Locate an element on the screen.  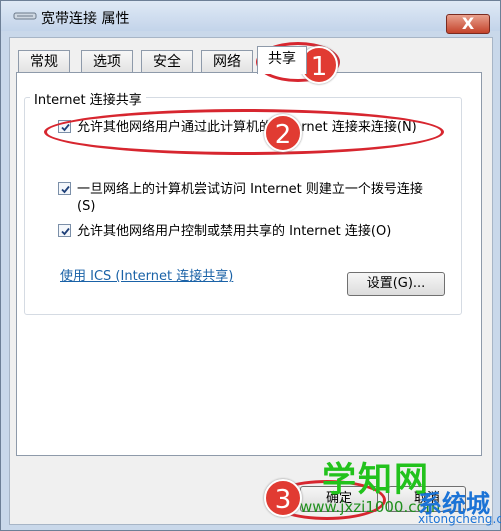
allow-control-label: 允许其他网络用户控制或禁用共享的 Internet 连接(O) is located at coordinates (234, 231).